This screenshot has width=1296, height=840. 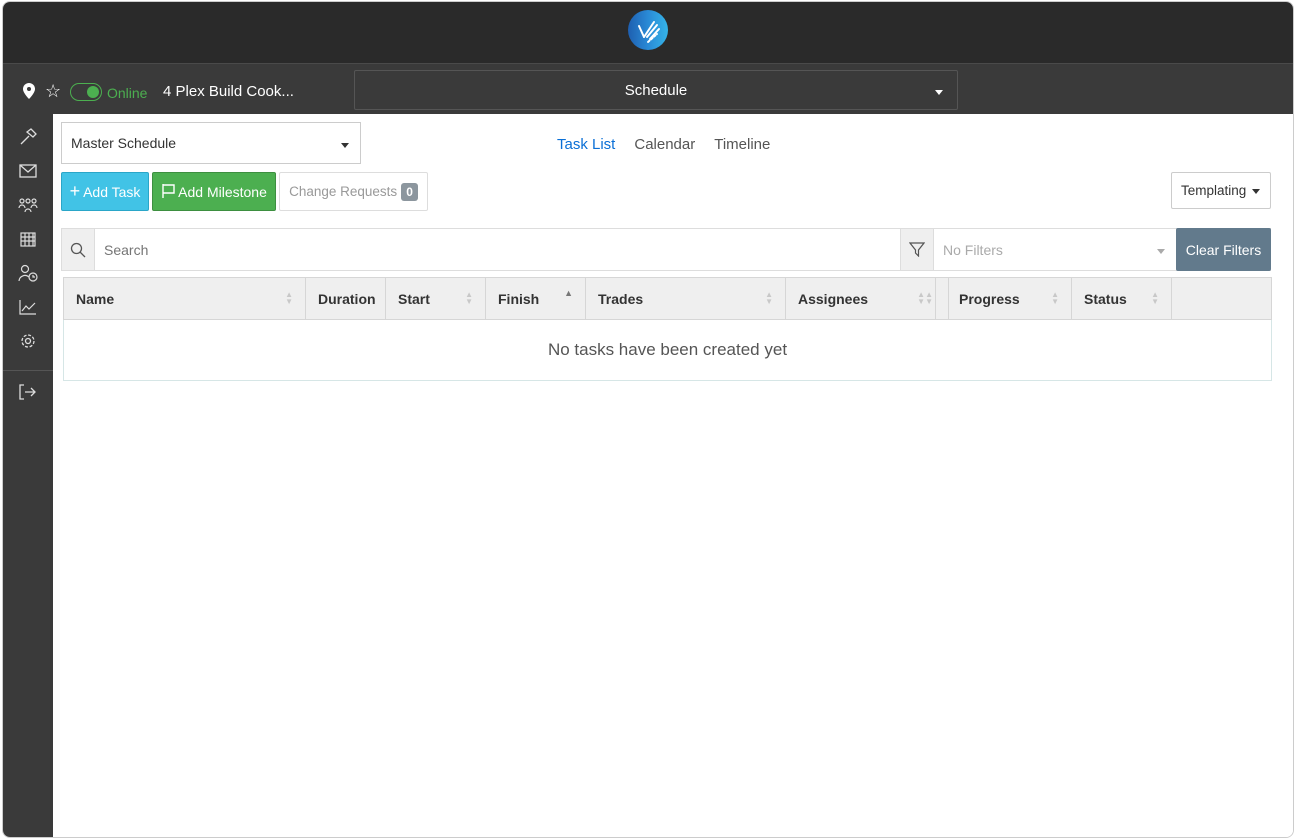 What do you see at coordinates (211, 143) in the screenshot?
I see `schedule-select: Master Schedule` at bounding box center [211, 143].